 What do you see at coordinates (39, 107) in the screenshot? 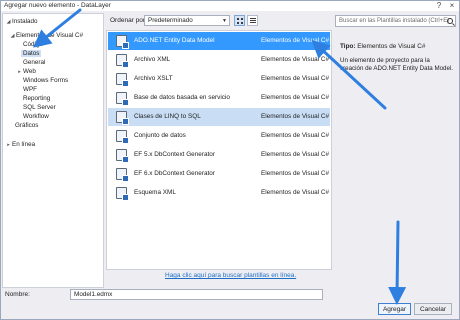
I see `tree-item-sql-server: SQL Server` at bounding box center [39, 107].